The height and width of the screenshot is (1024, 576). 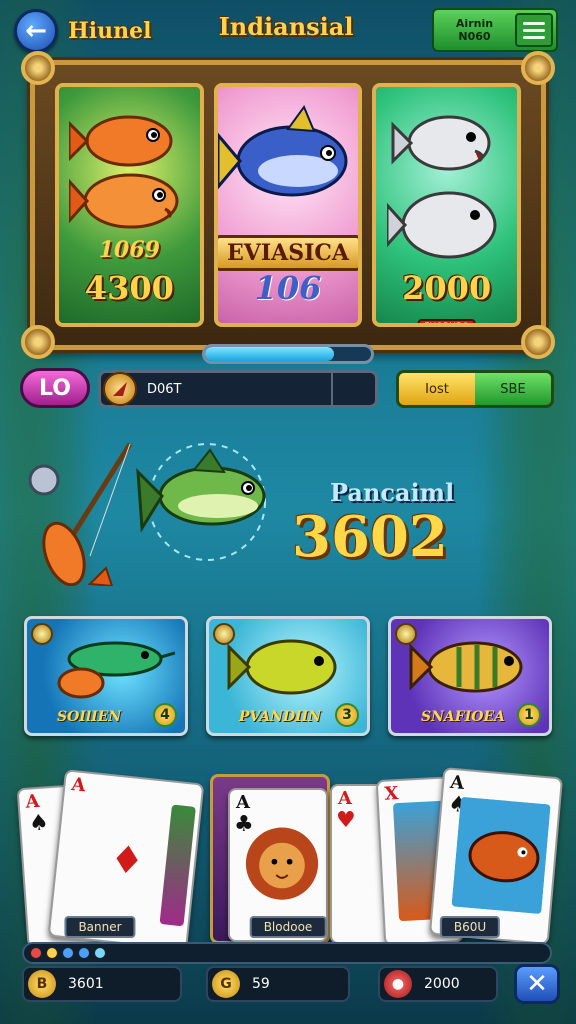 I want to click on tile-label: SOIlIEN, so click(x=89, y=717).